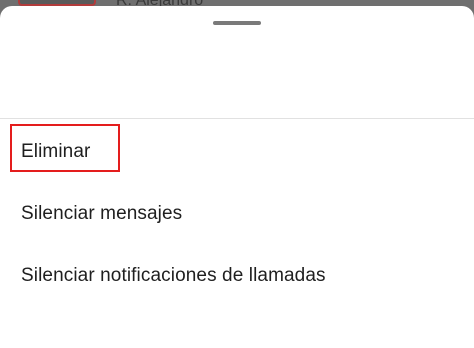 This screenshot has width=474, height=348. Describe the element at coordinates (173, 275) in the screenshot. I see `menu-item-label: Silenciar notificaciones de llamadas` at that location.